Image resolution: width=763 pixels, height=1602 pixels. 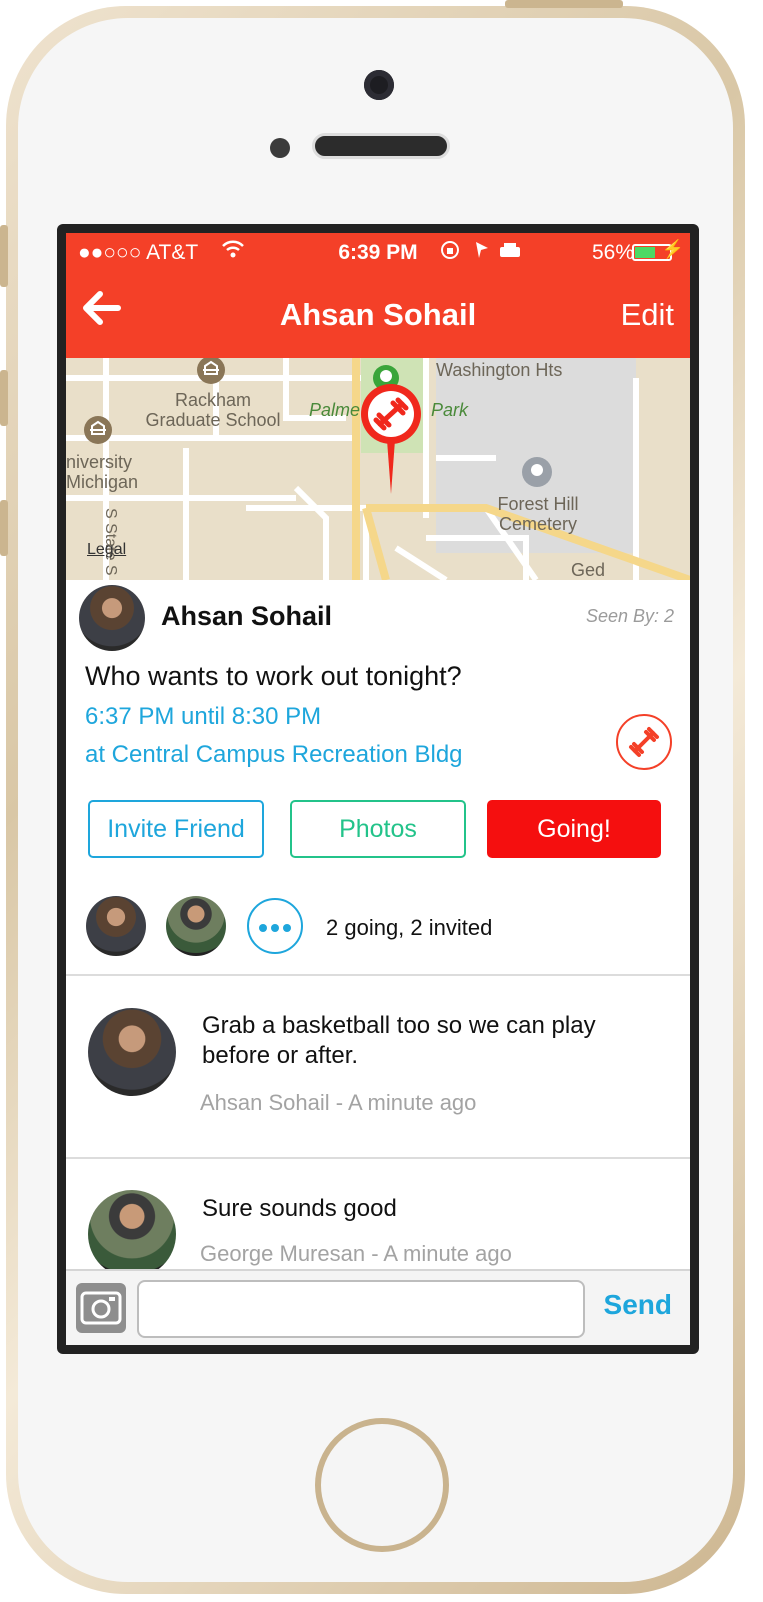 I want to click on event-time: 6:37 PM until 8:30 PM, so click(x=203, y=716).